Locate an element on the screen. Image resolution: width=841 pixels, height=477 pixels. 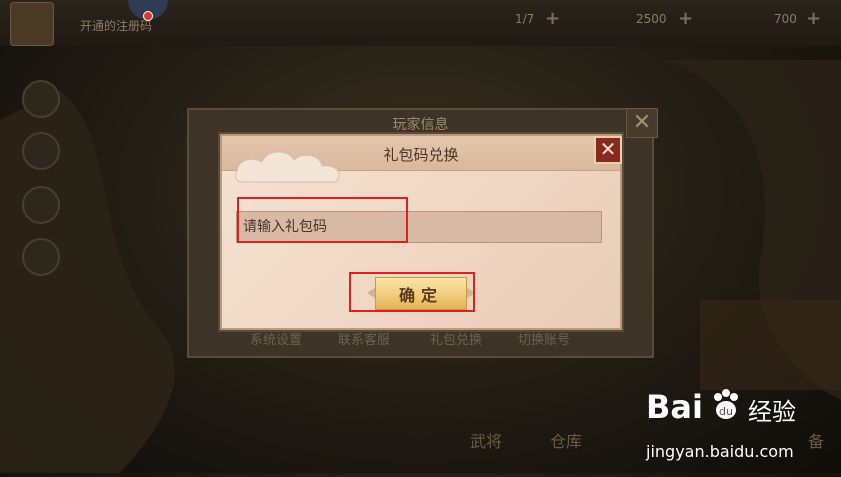
paw-icon: du is located at coordinates (726, 404).